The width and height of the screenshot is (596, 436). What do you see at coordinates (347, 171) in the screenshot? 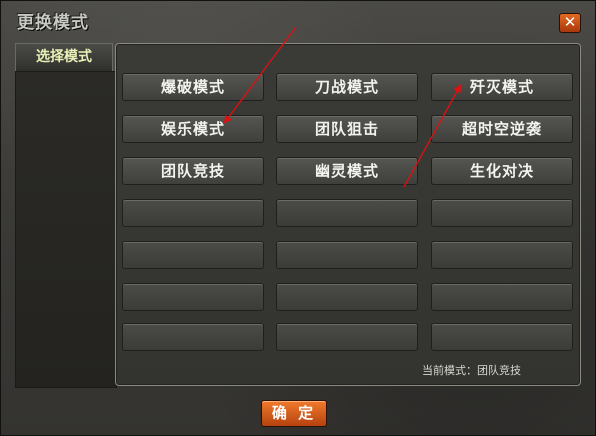
I see `mode-button-ghost: 幽灵模式` at bounding box center [347, 171].